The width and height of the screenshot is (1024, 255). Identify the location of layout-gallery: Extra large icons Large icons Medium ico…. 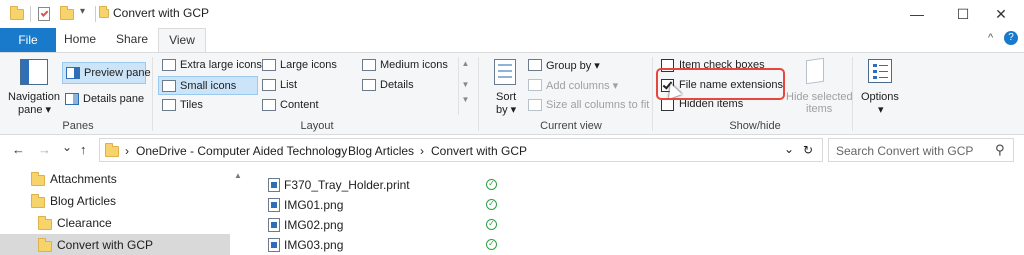
(315, 86).